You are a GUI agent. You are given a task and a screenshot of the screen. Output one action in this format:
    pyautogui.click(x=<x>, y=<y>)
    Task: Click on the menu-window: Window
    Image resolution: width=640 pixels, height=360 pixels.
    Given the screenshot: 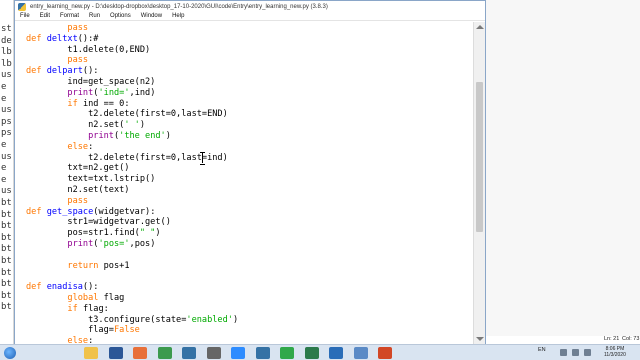 What is the action you would take?
    pyautogui.click(x=151, y=16)
    